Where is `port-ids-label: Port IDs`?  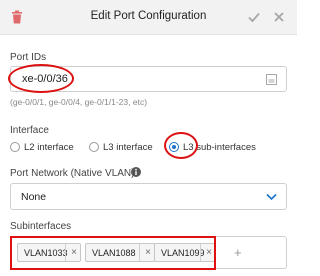 port-ids-label: Port IDs is located at coordinates (28, 57).